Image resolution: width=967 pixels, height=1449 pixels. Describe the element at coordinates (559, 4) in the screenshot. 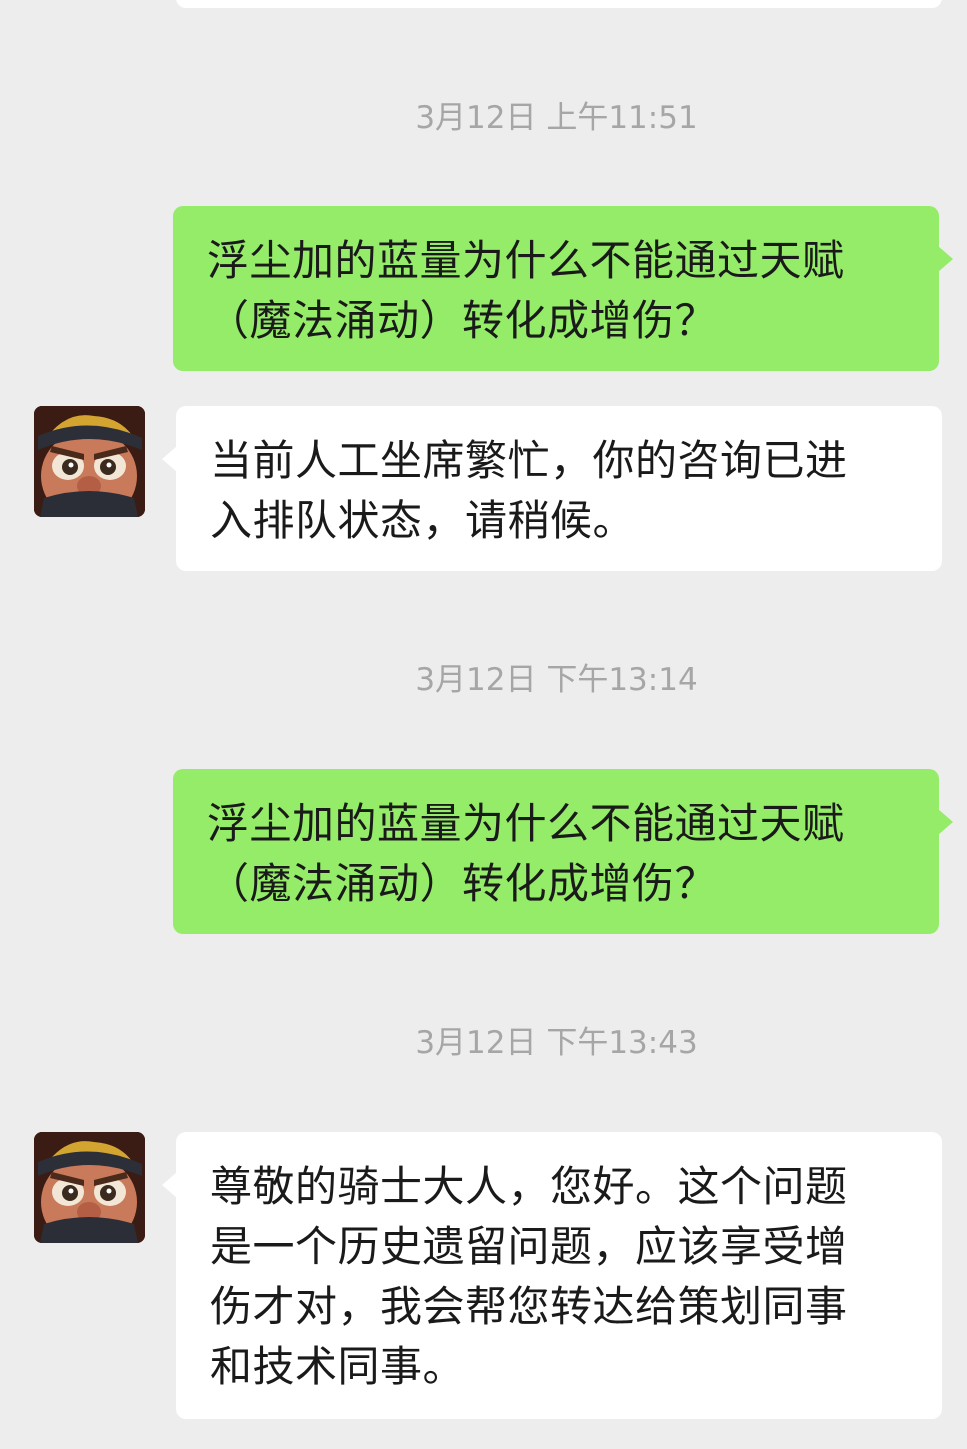

I see `previous-message-bubble` at that location.